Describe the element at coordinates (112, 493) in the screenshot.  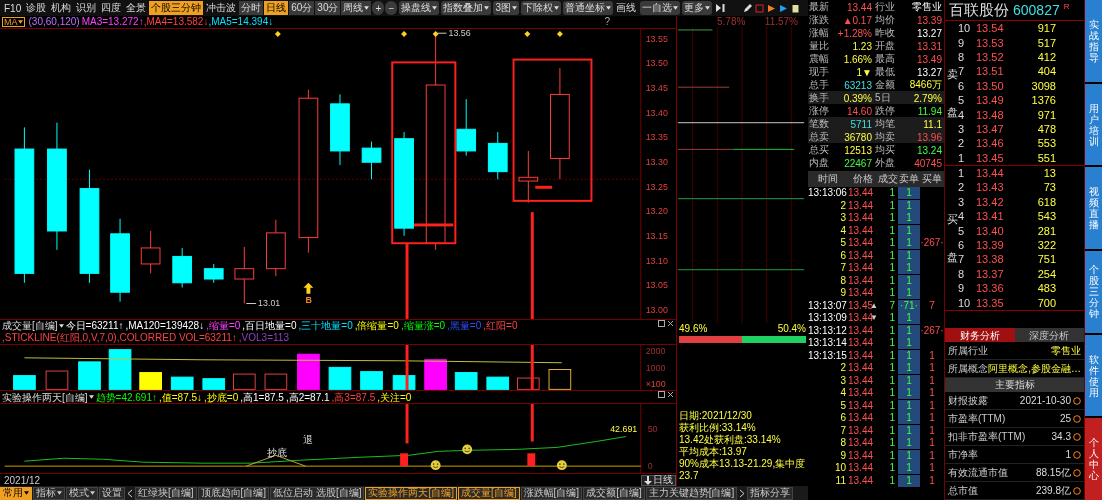
I see `indicator-tab: 设置` at that location.